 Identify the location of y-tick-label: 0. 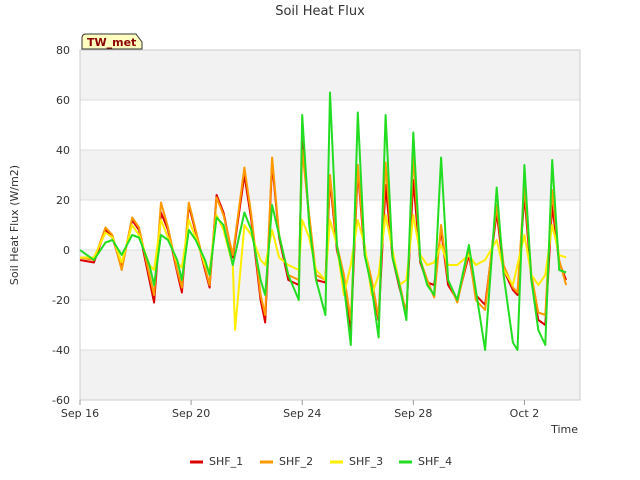
(66, 250).